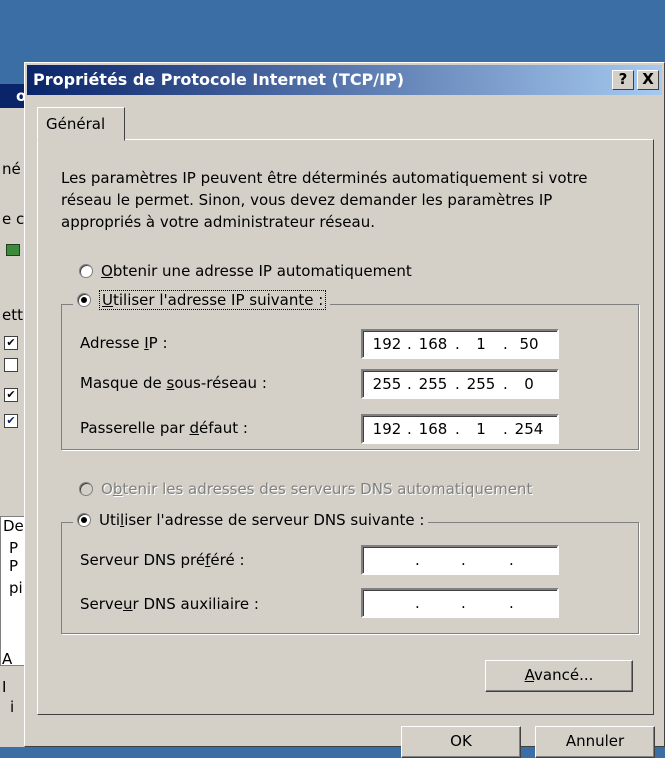 This screenshot has width=665, height=758. I want to click on background-text-fragment: ett, so click(12, 315).